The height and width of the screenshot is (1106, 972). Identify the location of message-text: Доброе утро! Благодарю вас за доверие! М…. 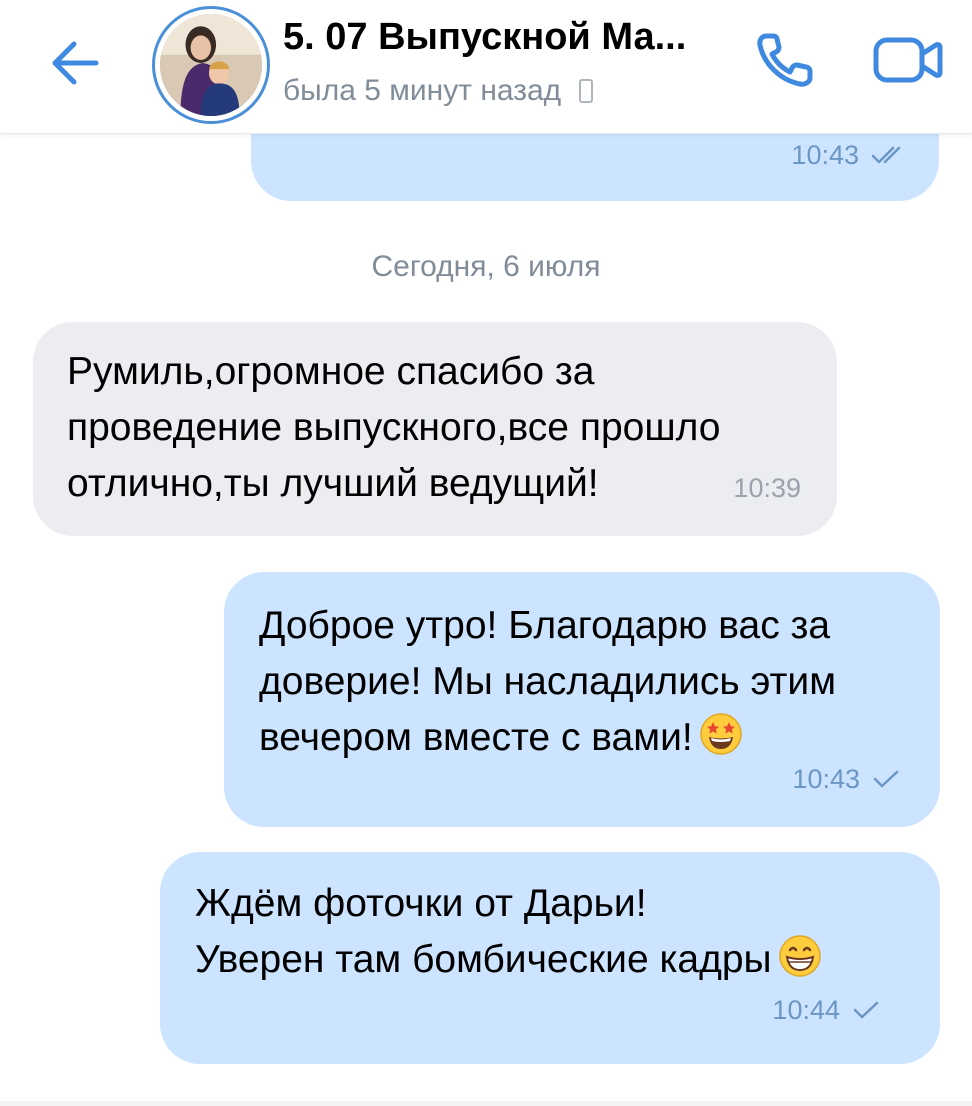
(599, 685).